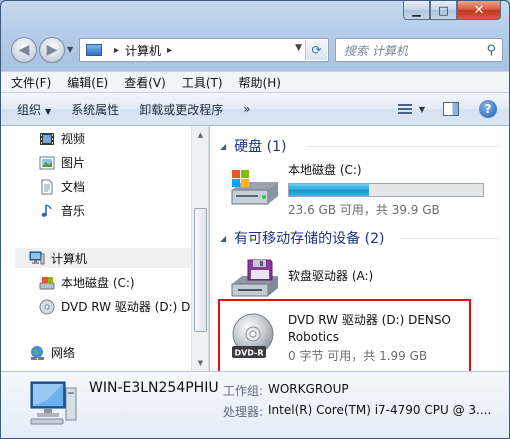 The width and height of the screenshot is (510, 439). Describe the element at coordinates (443, 10) in the screenshot. I see `maximize-button: □` at that location.